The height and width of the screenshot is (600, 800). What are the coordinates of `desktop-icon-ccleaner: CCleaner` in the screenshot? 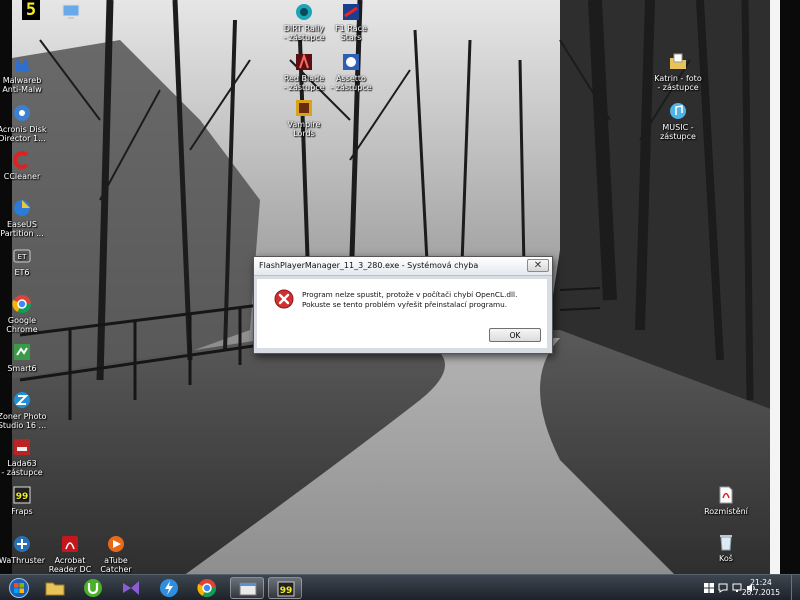 It's located at (24, 165).